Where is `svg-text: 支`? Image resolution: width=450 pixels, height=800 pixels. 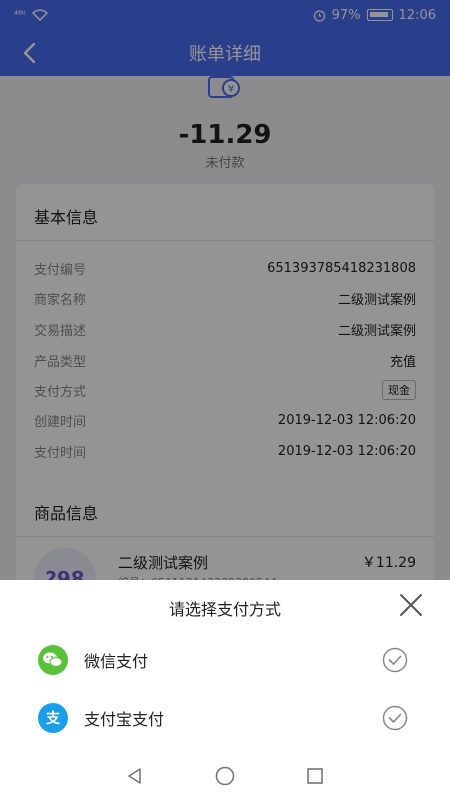
svg-text: 支 is located at coordinates (53, 718).